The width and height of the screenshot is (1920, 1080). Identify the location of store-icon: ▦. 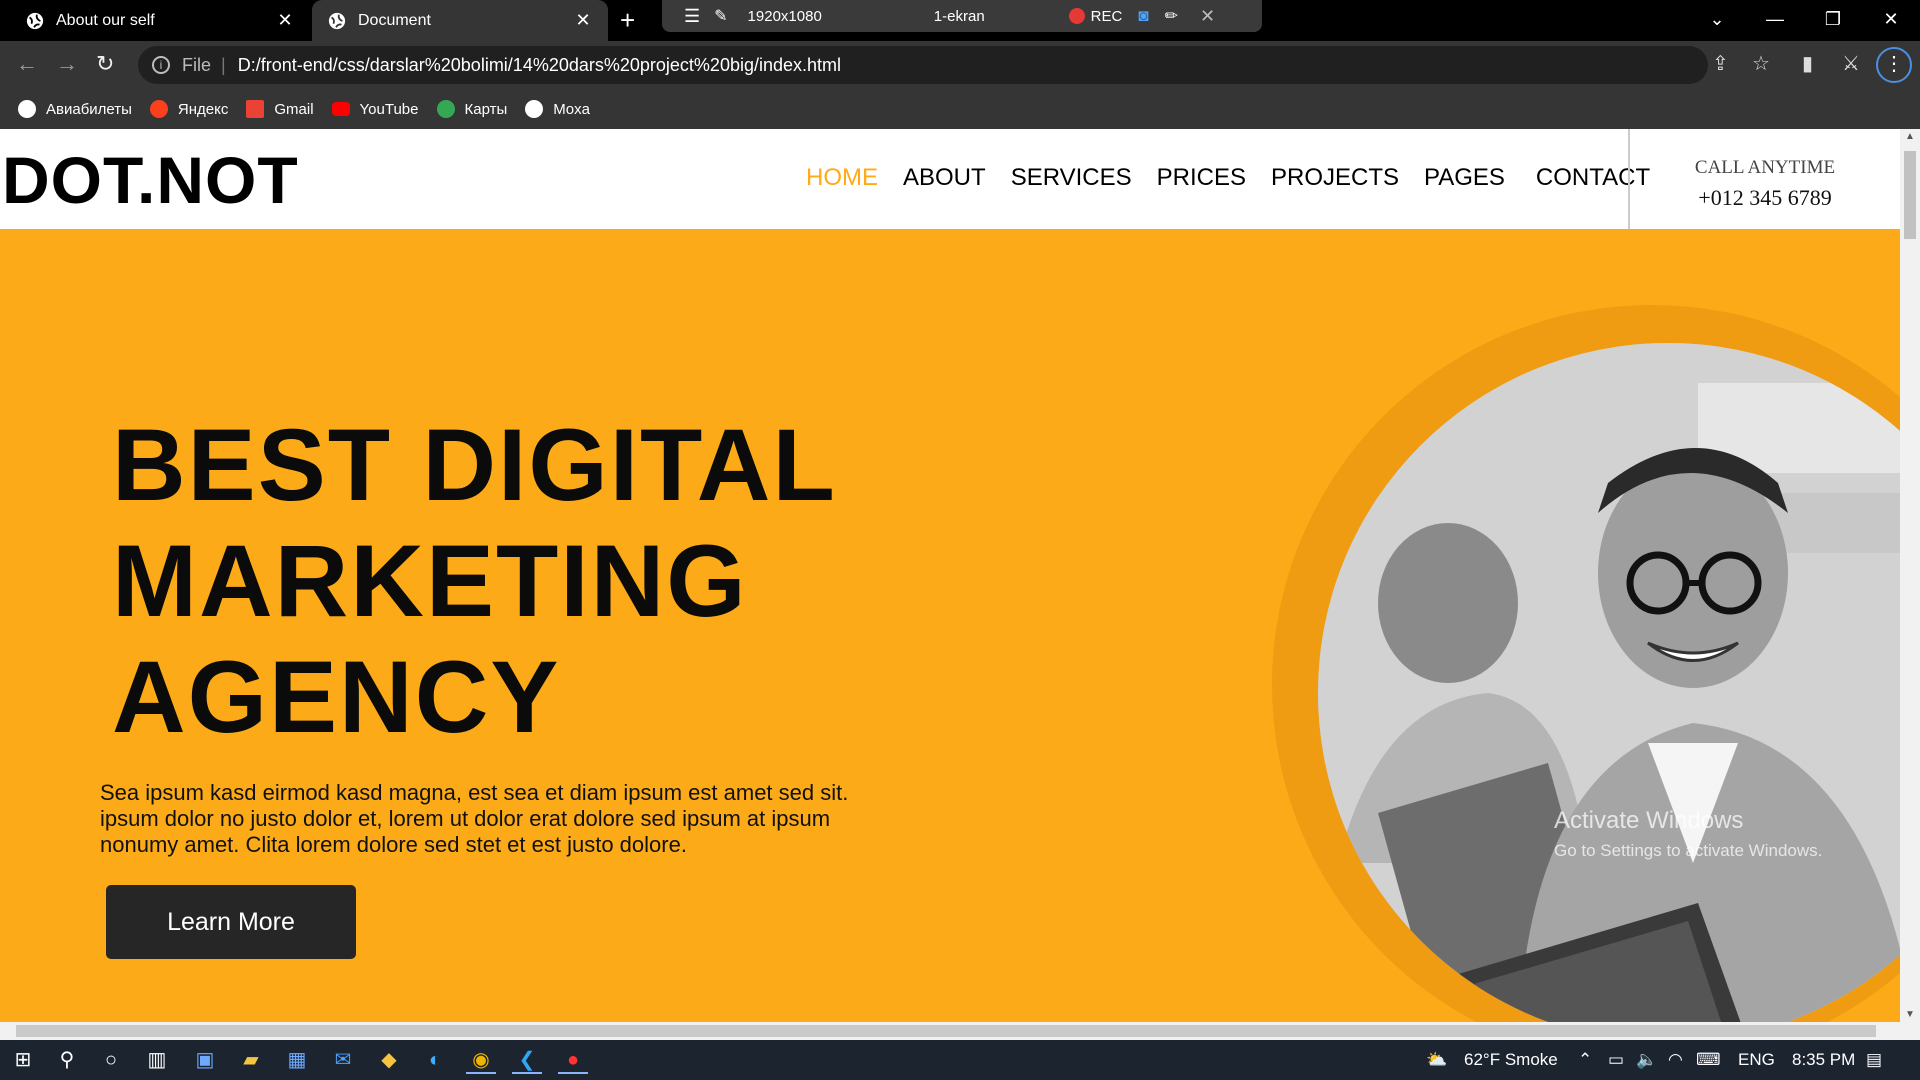
(297, 1060).